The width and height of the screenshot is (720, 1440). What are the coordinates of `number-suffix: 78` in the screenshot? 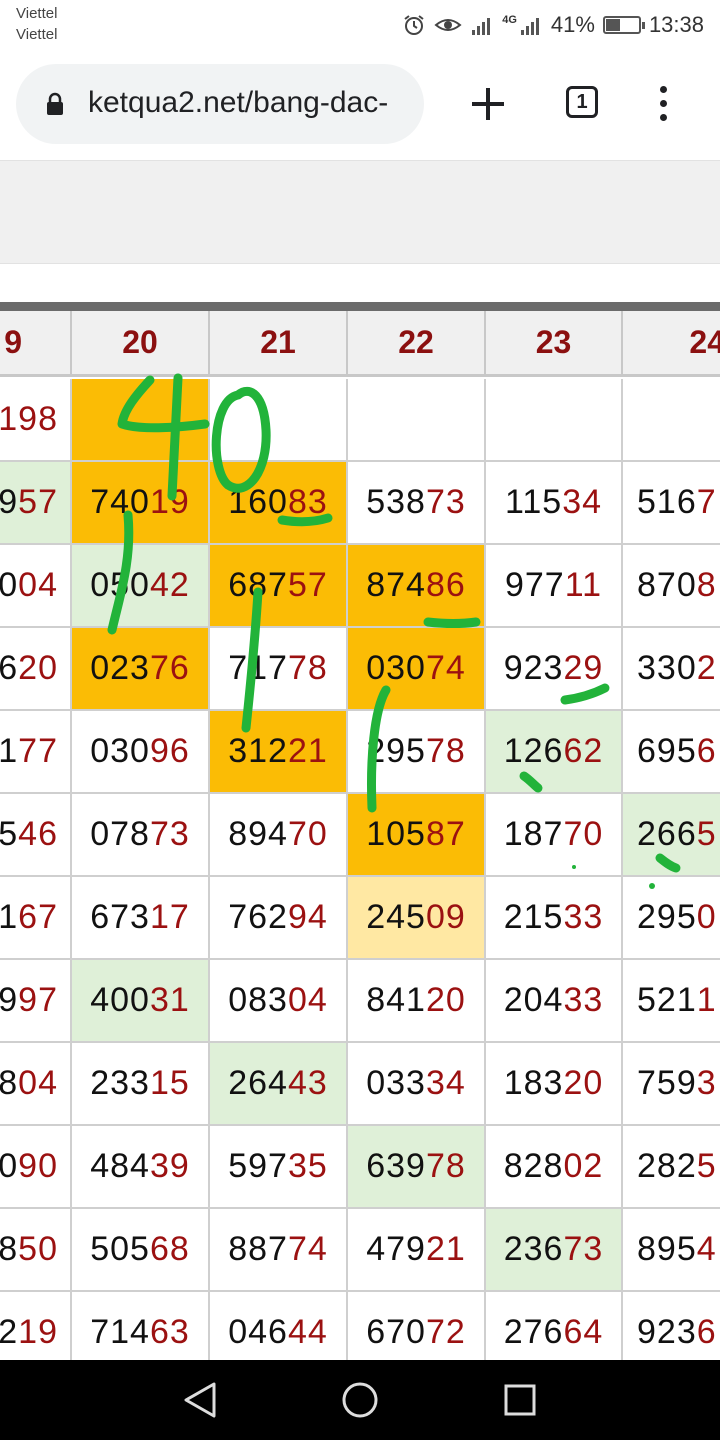 It's located at (307, 668).